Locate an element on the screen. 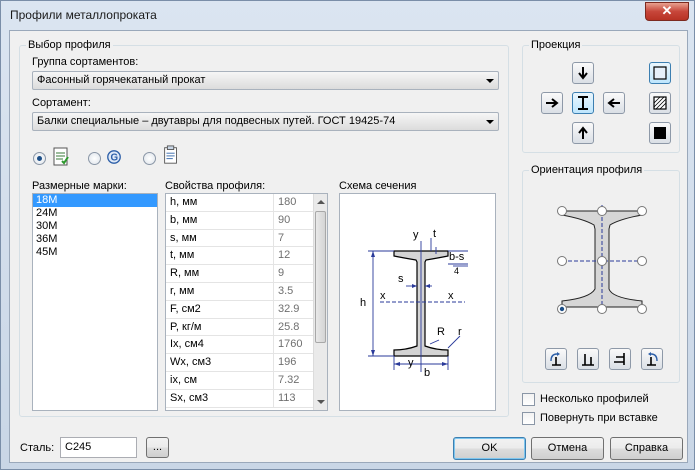 This screenshot has width=695, height=470. display-hatch-button is located at coordinates (660, 103).